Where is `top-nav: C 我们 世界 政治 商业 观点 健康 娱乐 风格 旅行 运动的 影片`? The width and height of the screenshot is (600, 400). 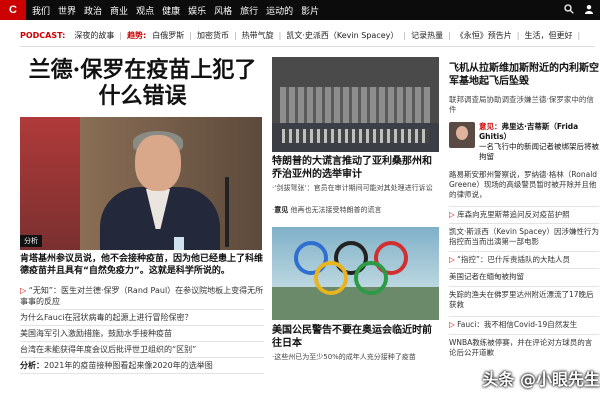 top-nav: C 我们 世界 政治 商业 观点 健康 娱乐 风格 旅行 运动的 影片 is located at coordinates (300, 10).